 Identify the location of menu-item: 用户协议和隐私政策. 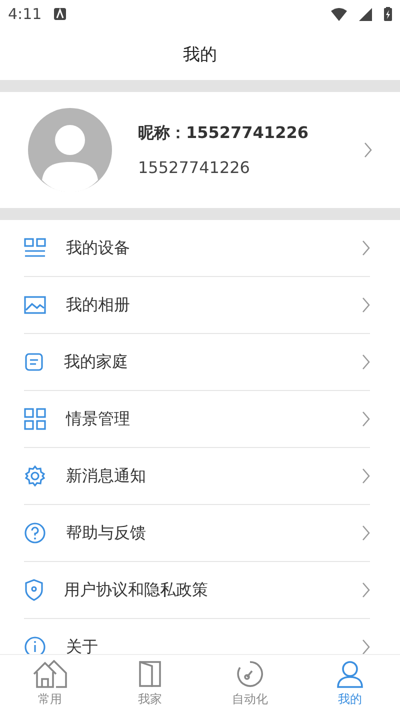
(197, 590).